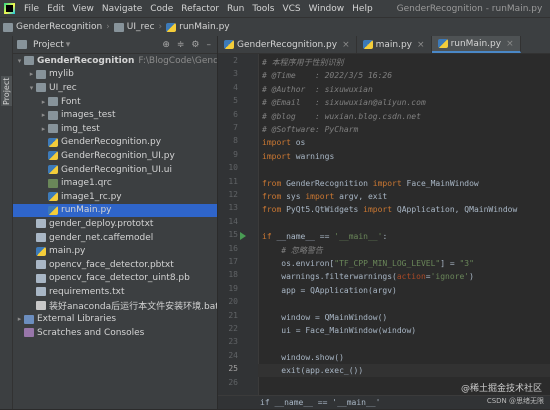  I want to click on minimize-icon: –, so click(209, 45).